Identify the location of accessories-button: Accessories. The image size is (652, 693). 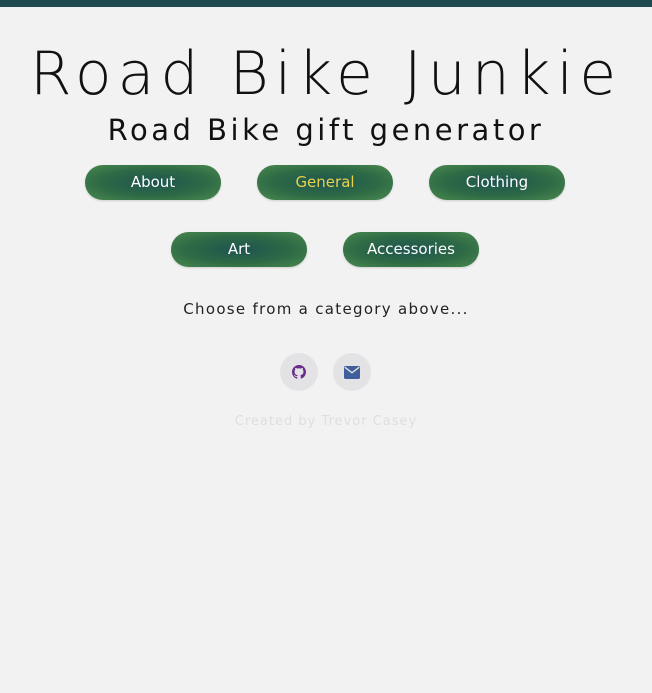
(411, 249).